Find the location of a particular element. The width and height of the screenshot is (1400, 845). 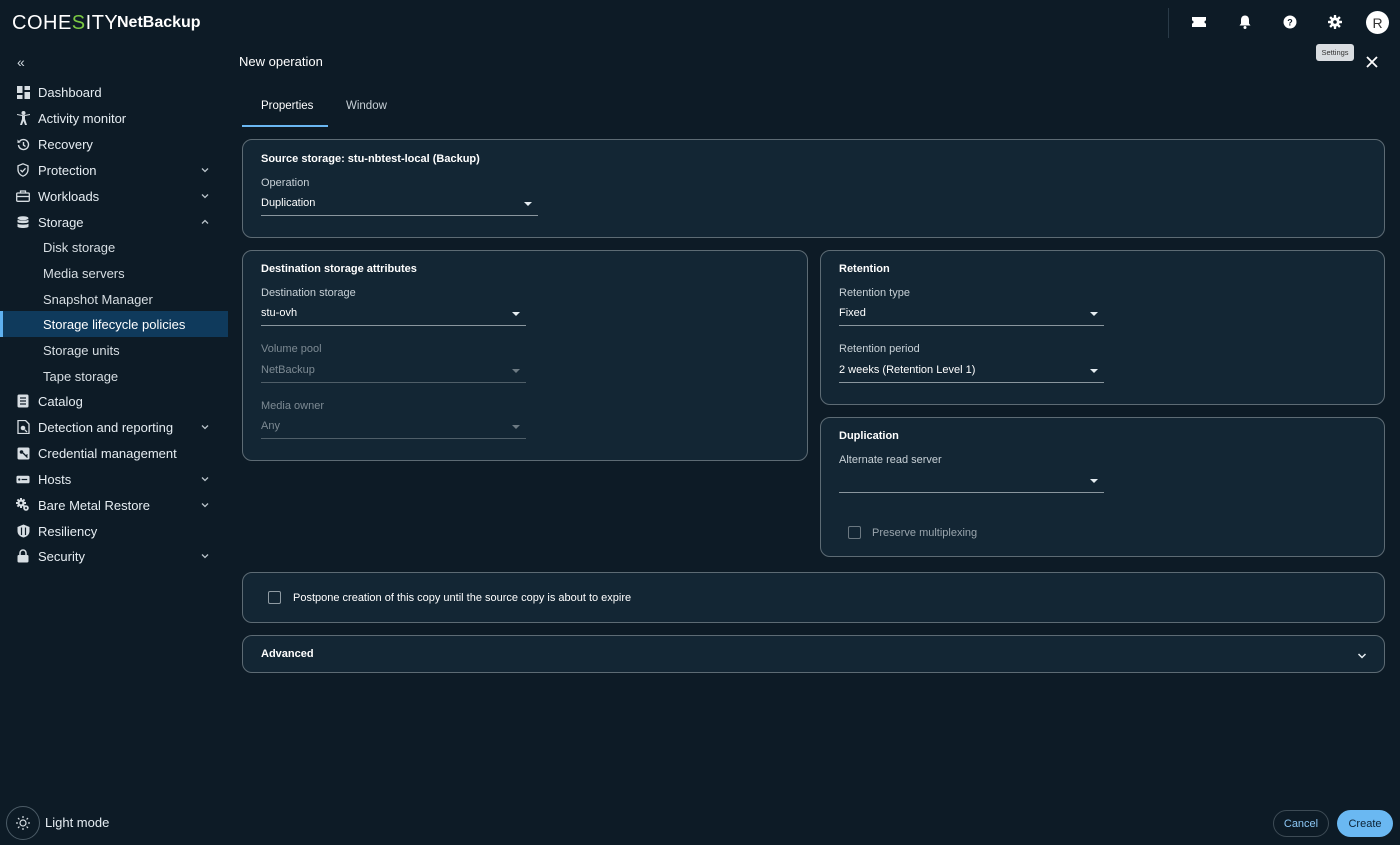

bmr-icon is located at coordinates (23, 505).